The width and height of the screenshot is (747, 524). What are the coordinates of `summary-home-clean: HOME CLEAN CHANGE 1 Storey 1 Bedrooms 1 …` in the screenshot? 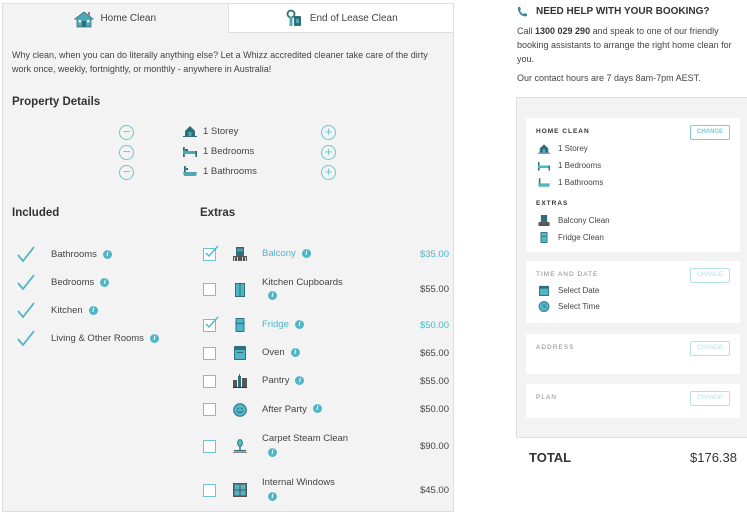 It's located at (633, 185).